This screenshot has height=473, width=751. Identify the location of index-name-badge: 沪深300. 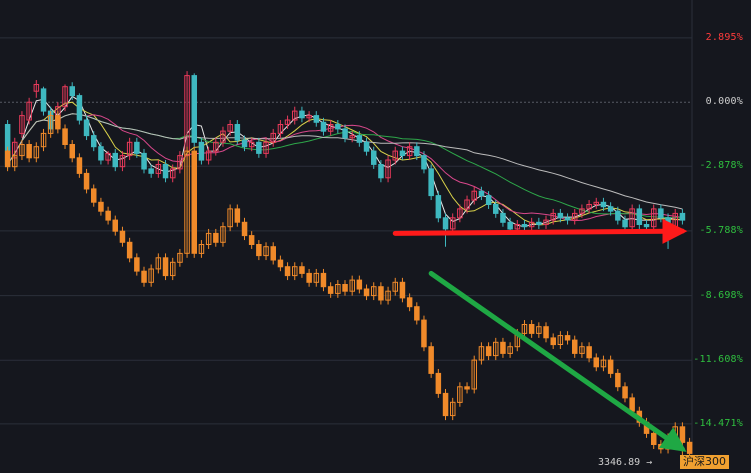
(704, 462).